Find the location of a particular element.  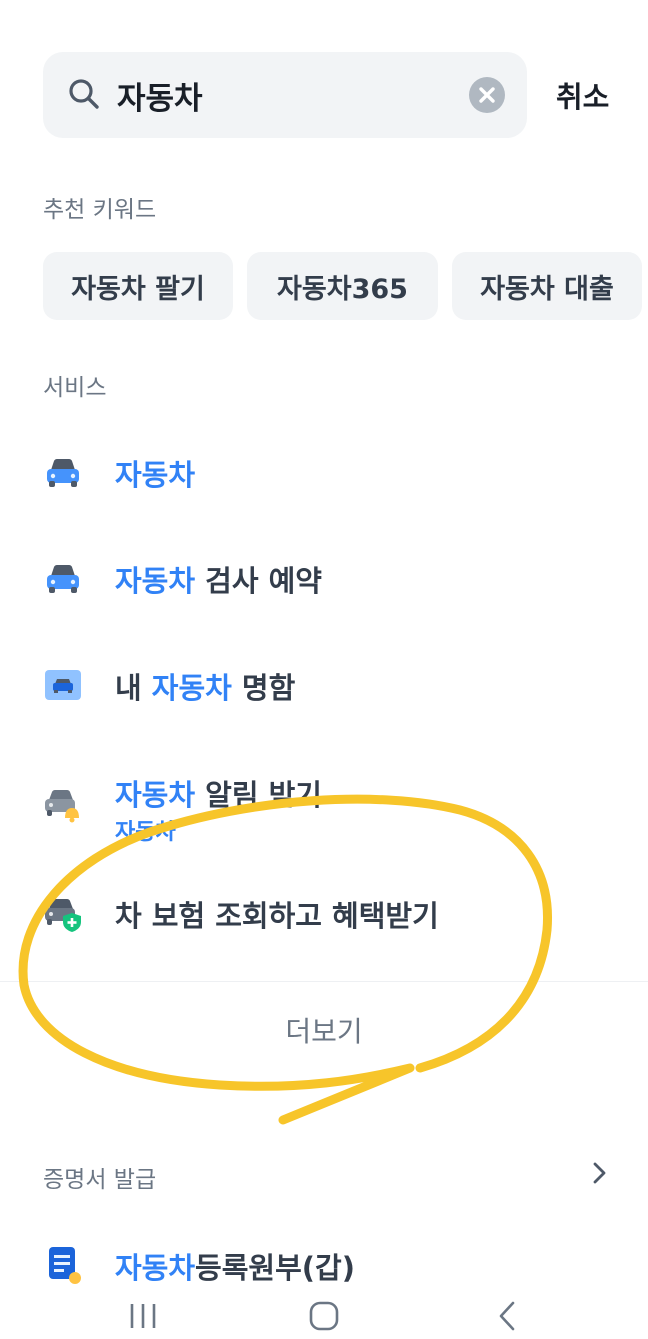

divider is located at coordinates (324, 981).